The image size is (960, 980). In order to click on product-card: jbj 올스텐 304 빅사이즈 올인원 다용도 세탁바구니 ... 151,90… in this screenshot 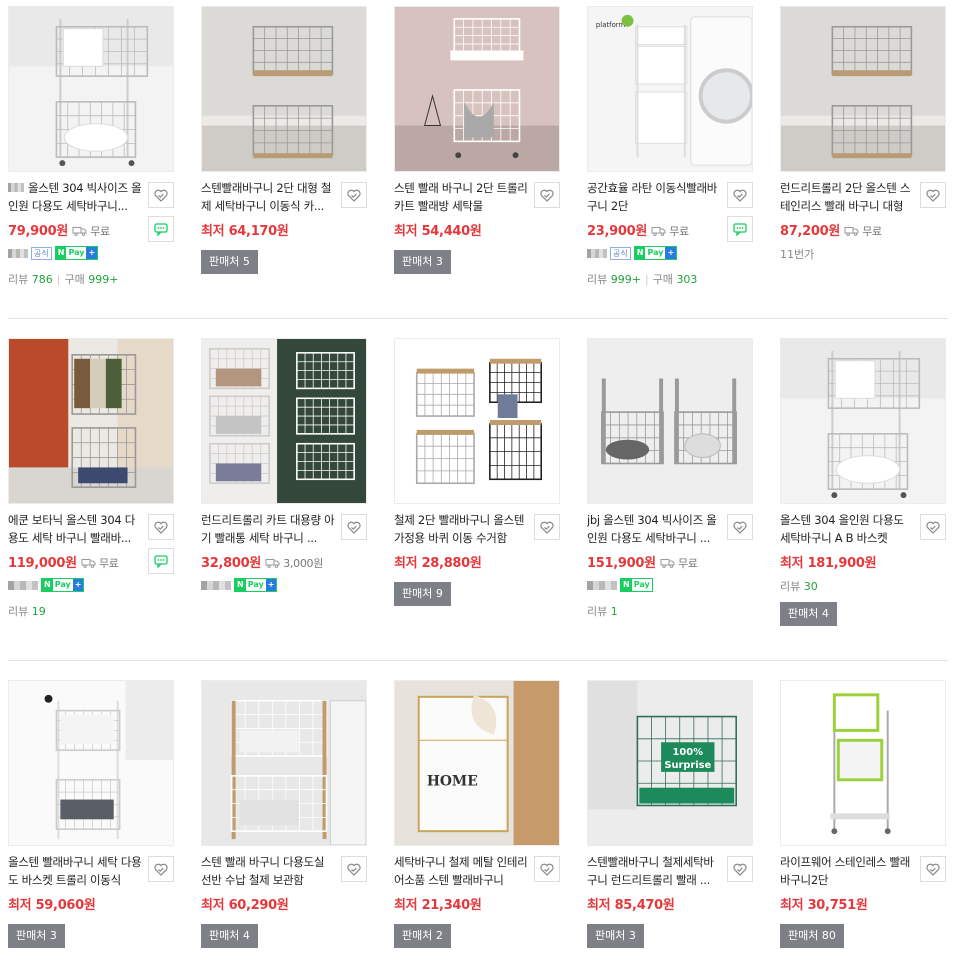, I will do `click(677, 488)`.